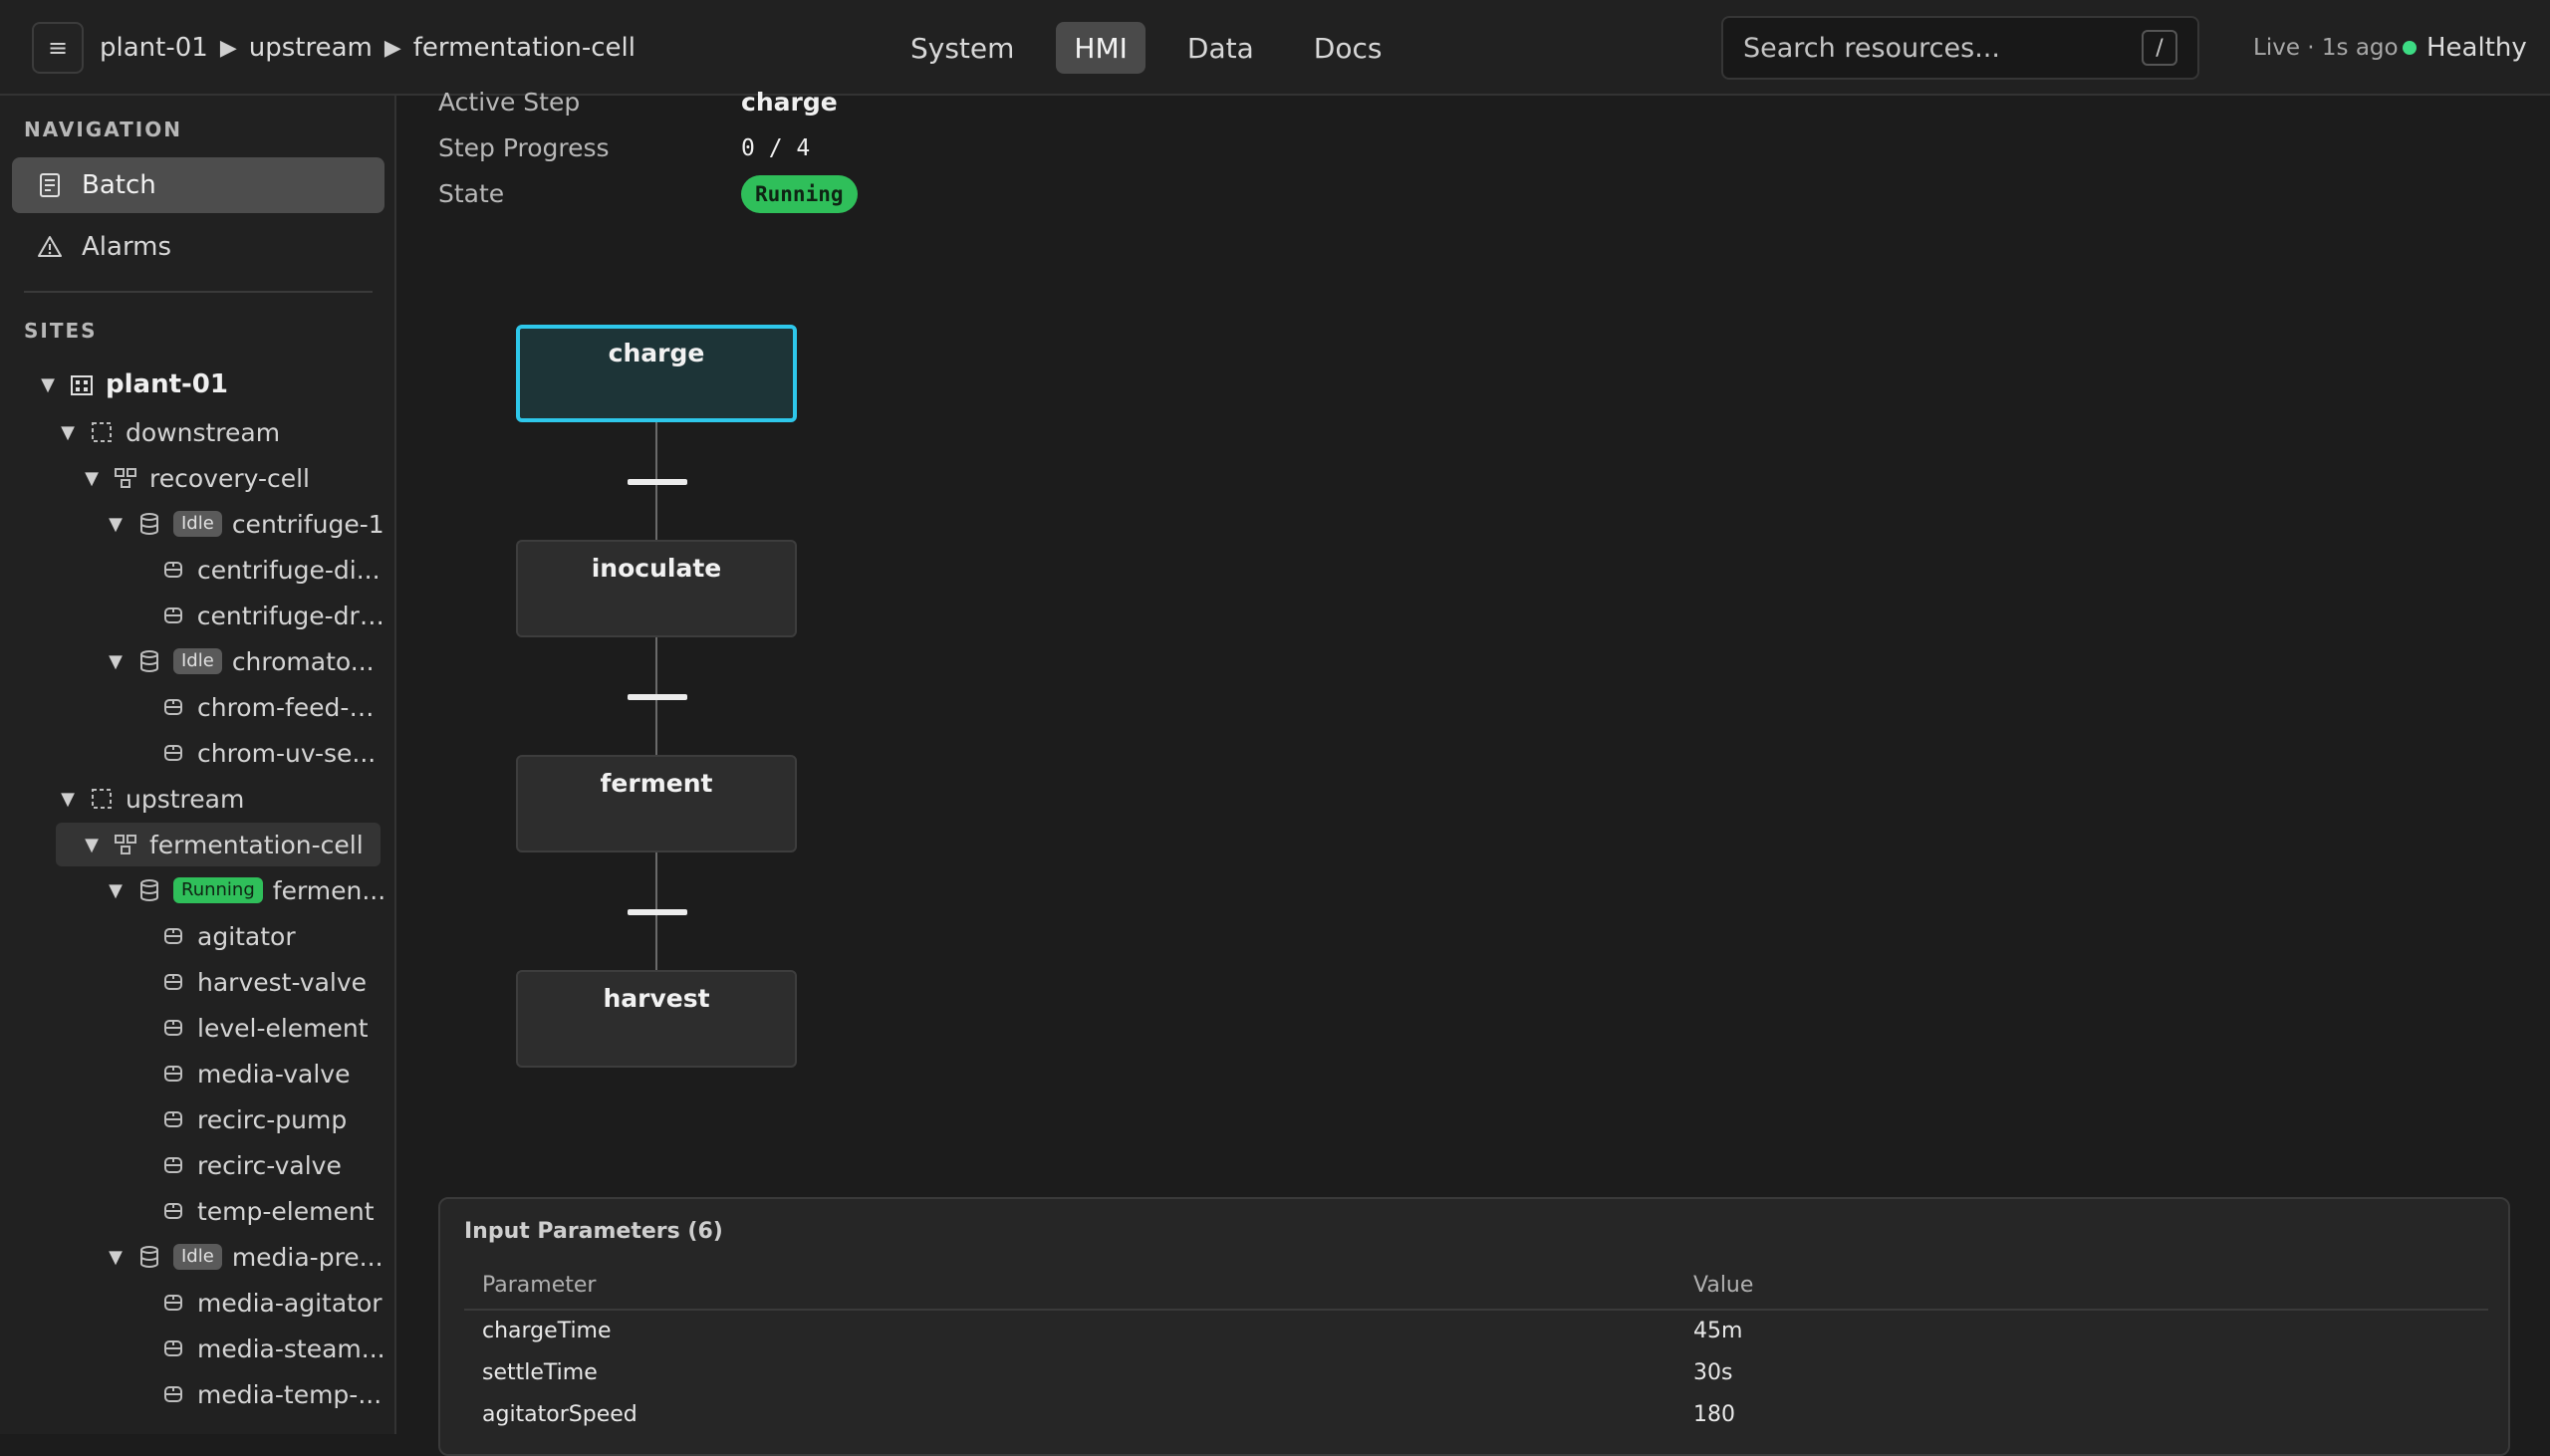 The image size is (2550, 1456). What do you see at coordinates (289, 1303) in the screenshot?
I see `tree-item-label: media-agitator` at bounding box center [289, 1303].